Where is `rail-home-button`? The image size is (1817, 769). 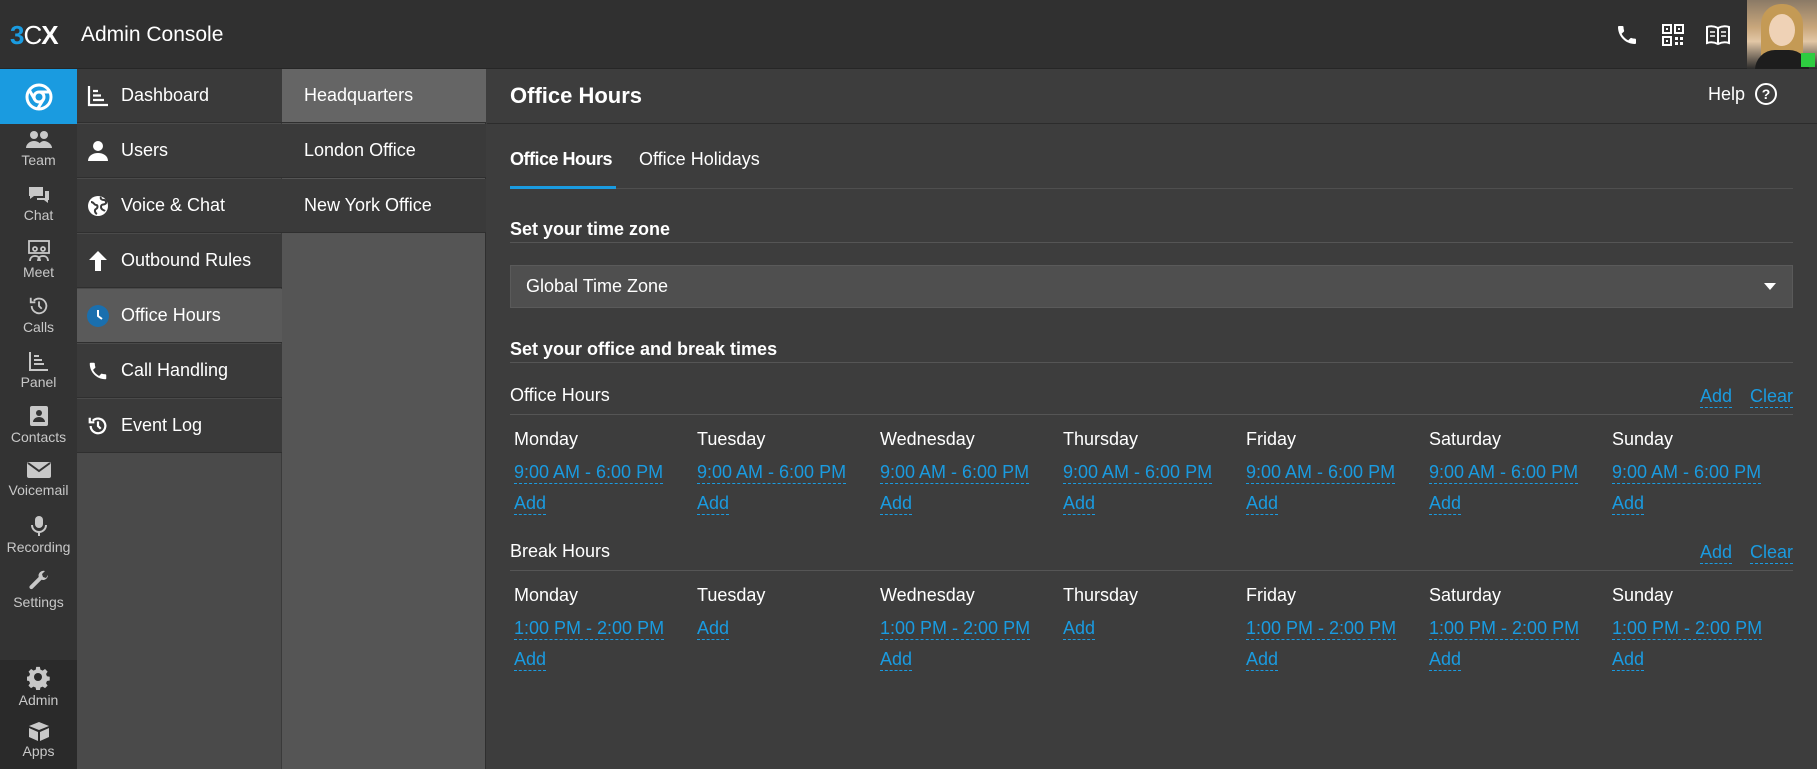
rail-home-button is located at coordinates (38, 96).